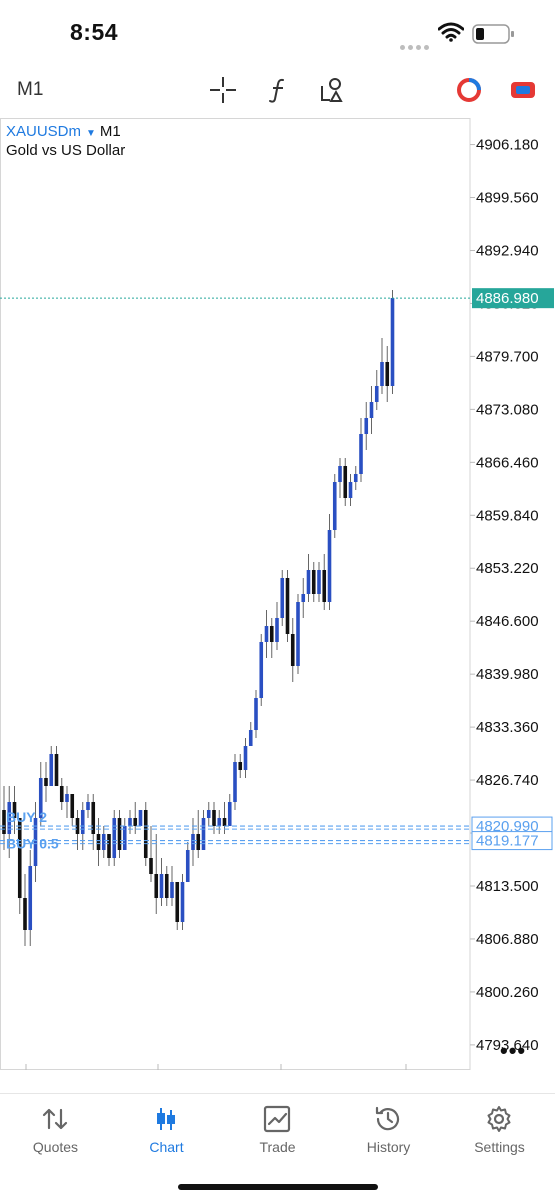 This screenshot has width=555, height=1201. I want to click on symbol-header: XAUUSDm ▼ M1, so click(63, 131).